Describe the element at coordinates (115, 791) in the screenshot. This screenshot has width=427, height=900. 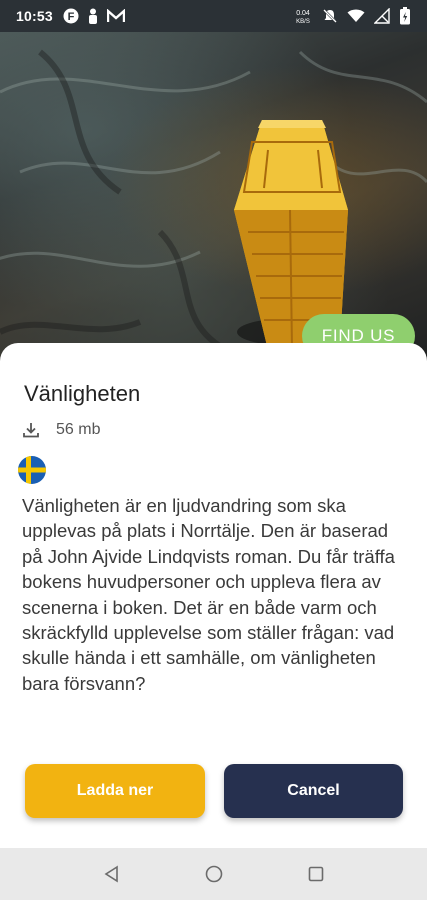
I see `download-button: Ladda ner` at that location.